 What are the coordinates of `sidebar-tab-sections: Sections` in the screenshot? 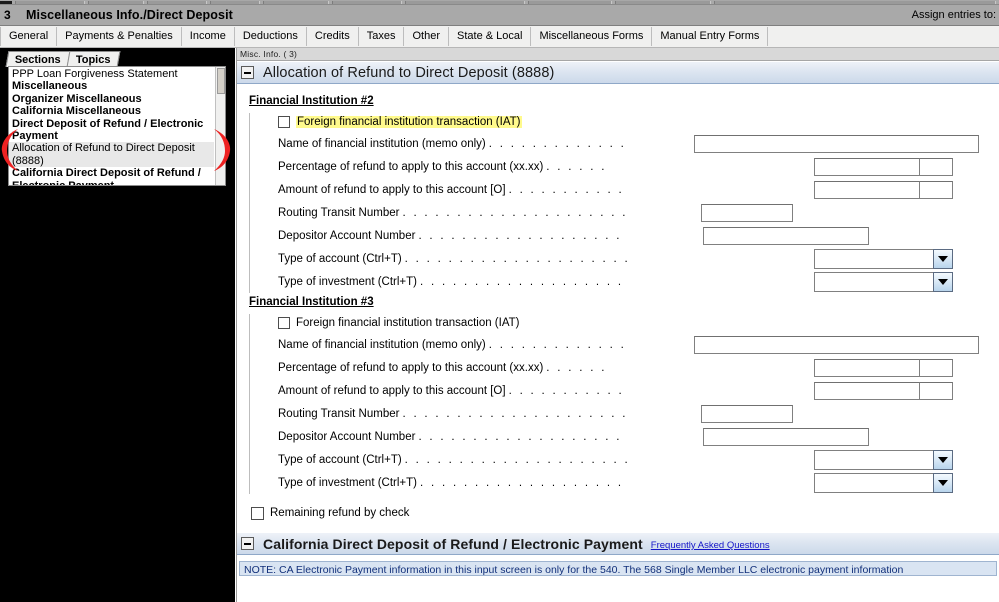 It's located at (38, 59).